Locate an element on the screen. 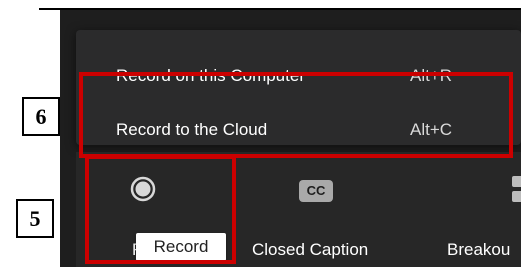 The width and height of the screenshot is (521, 267). record-to-cloud-menu-item: Record to the Cloud Alt+C is located at coordinates (298, 130).